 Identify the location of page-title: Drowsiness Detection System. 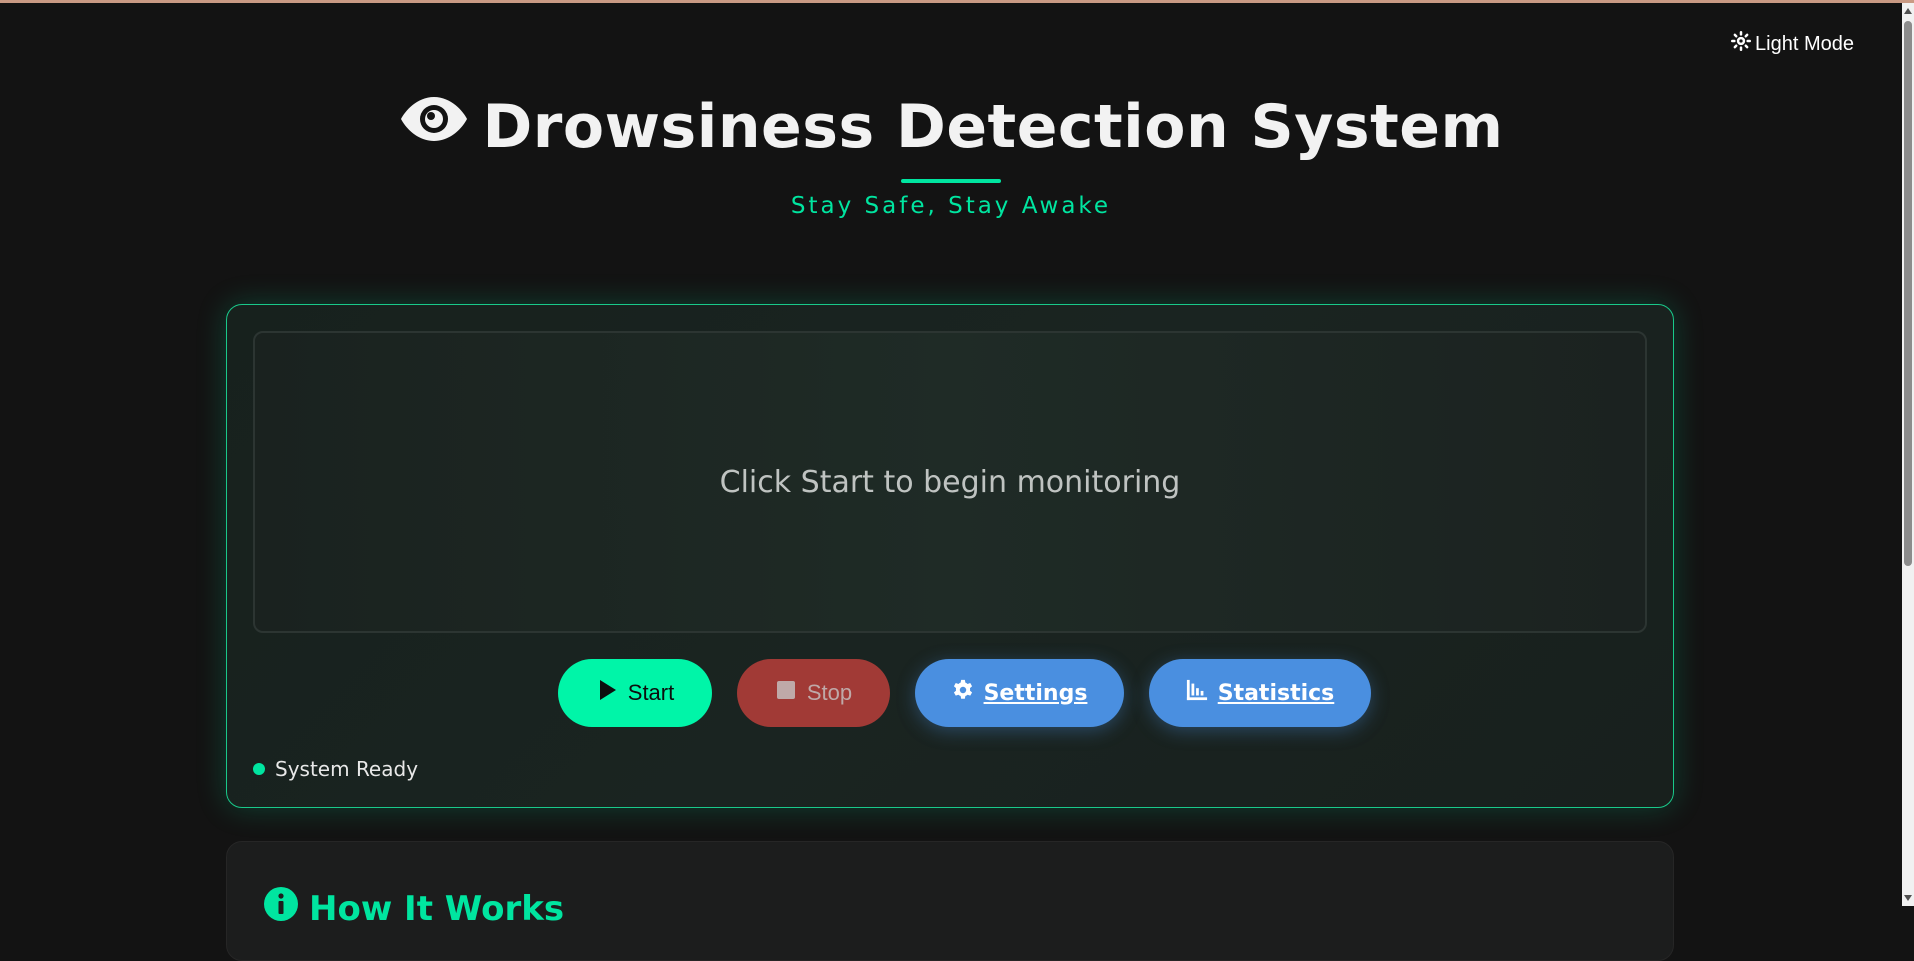
(951, 127).